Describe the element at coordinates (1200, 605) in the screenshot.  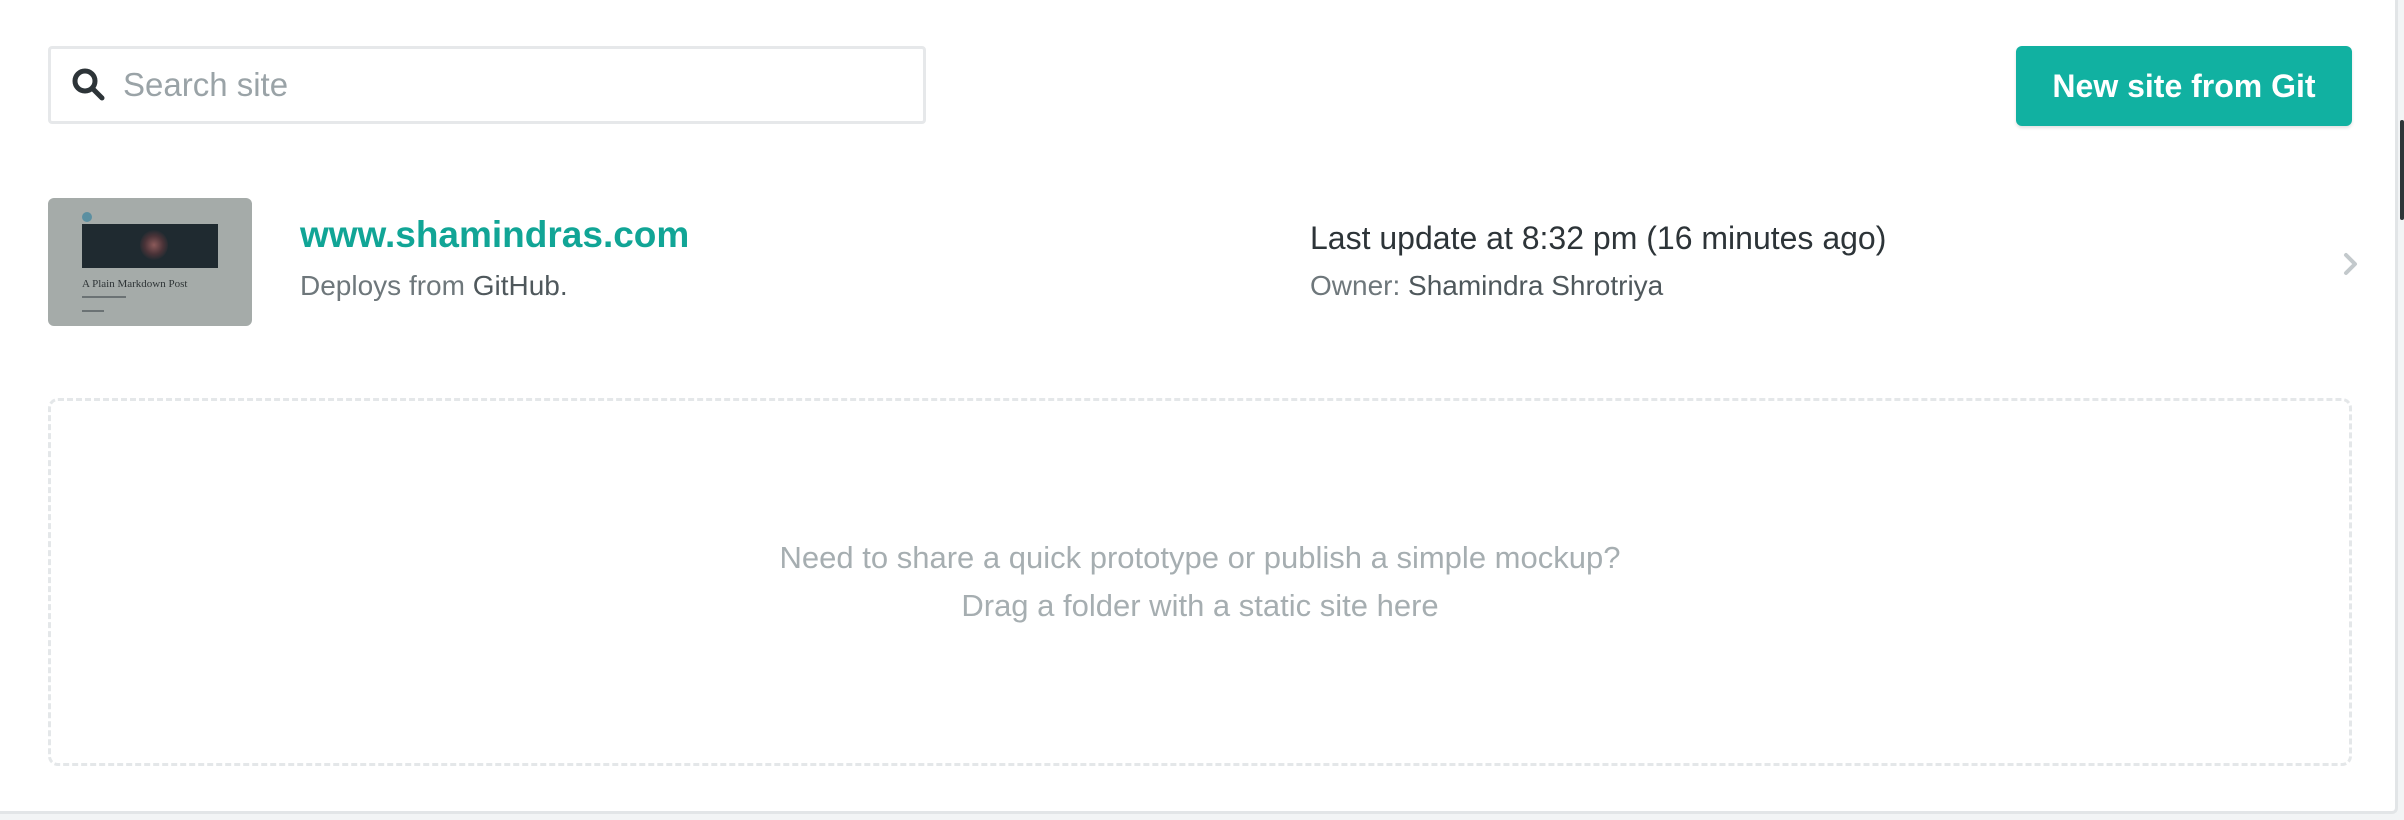
I see `dropzone-line-2: Drag a folder with a static site here` at that location.